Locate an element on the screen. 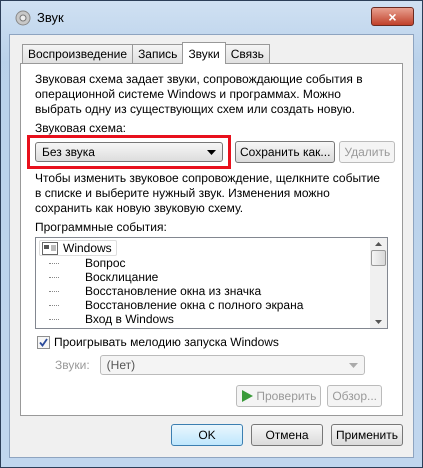  scrollbar-thumb is located at coordinates (378, 258).